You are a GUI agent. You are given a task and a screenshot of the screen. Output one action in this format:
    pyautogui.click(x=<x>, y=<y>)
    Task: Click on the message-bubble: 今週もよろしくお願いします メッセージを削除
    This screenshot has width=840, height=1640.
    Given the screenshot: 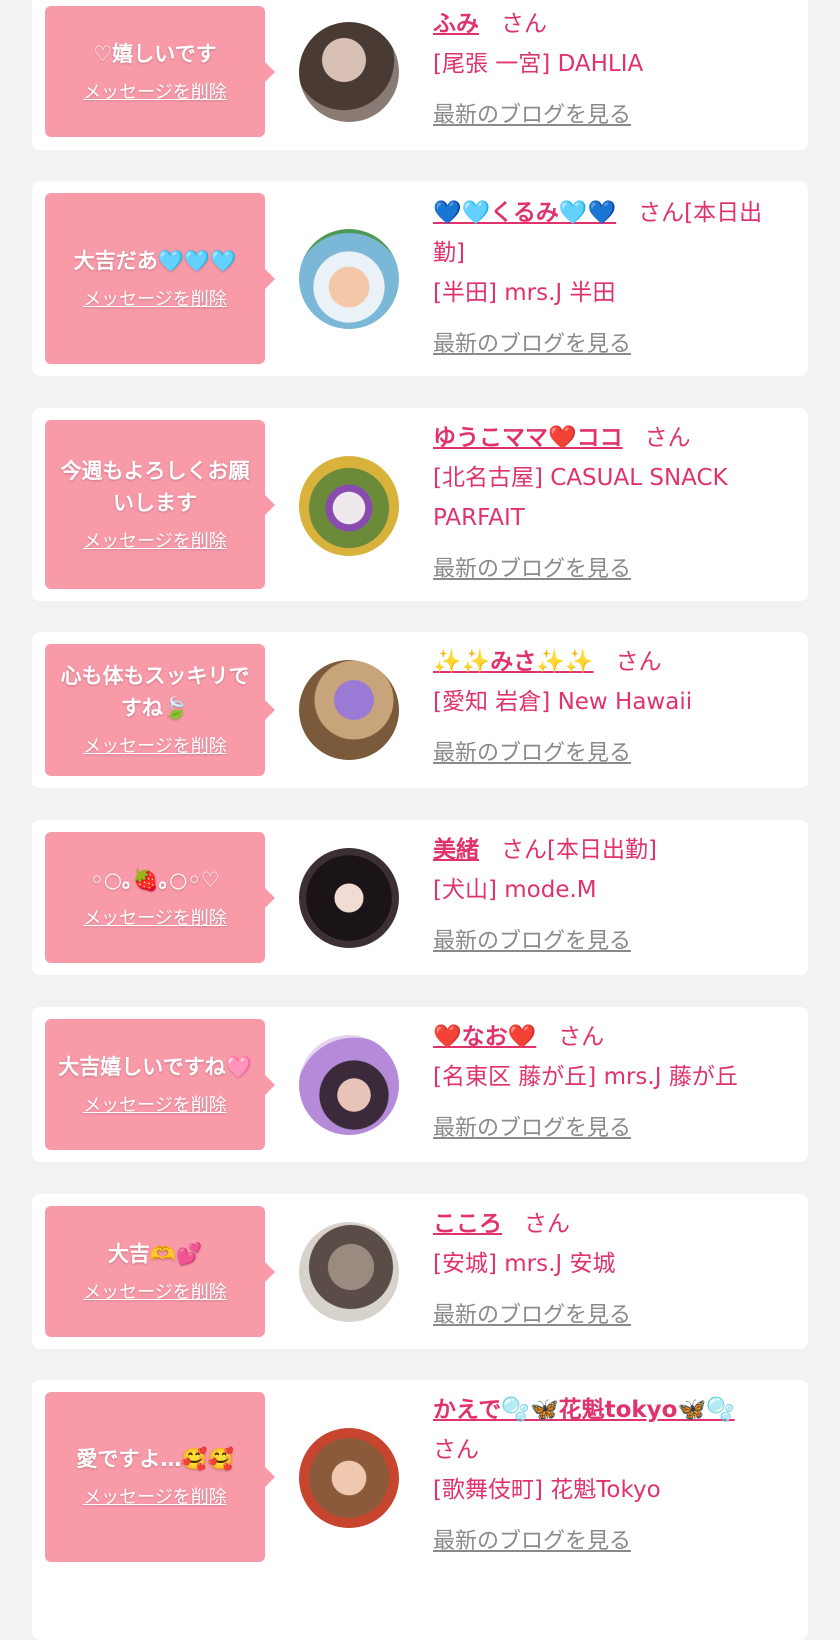 What is the action you would take?
    pyautogui.click(x=160, y=504)
    